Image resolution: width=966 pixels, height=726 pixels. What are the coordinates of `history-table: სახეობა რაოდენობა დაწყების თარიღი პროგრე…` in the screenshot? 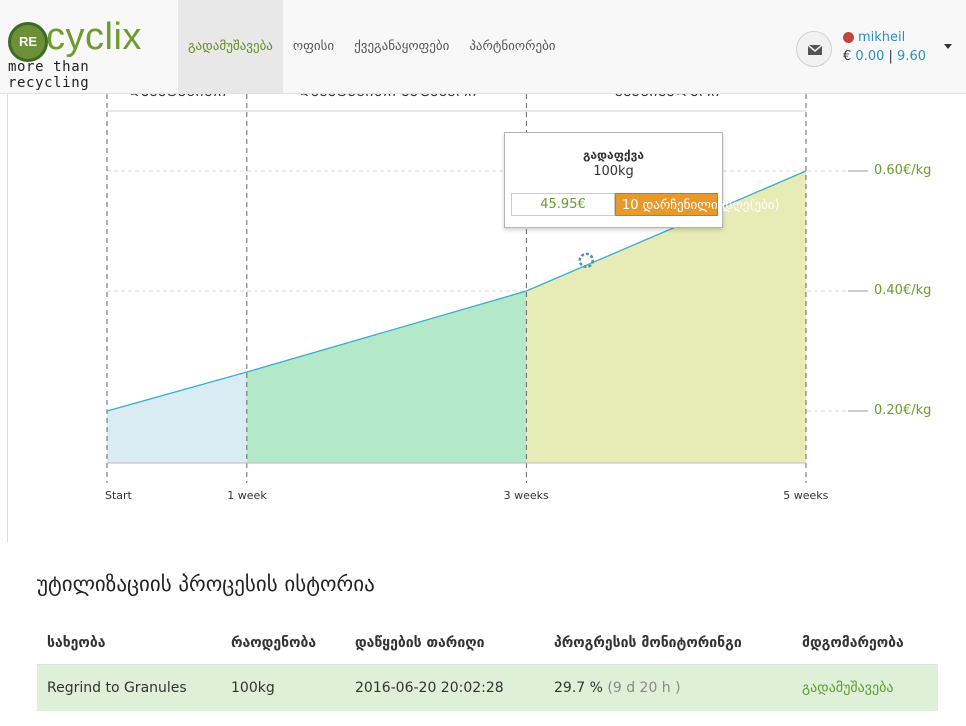 It's located at (487, 666).